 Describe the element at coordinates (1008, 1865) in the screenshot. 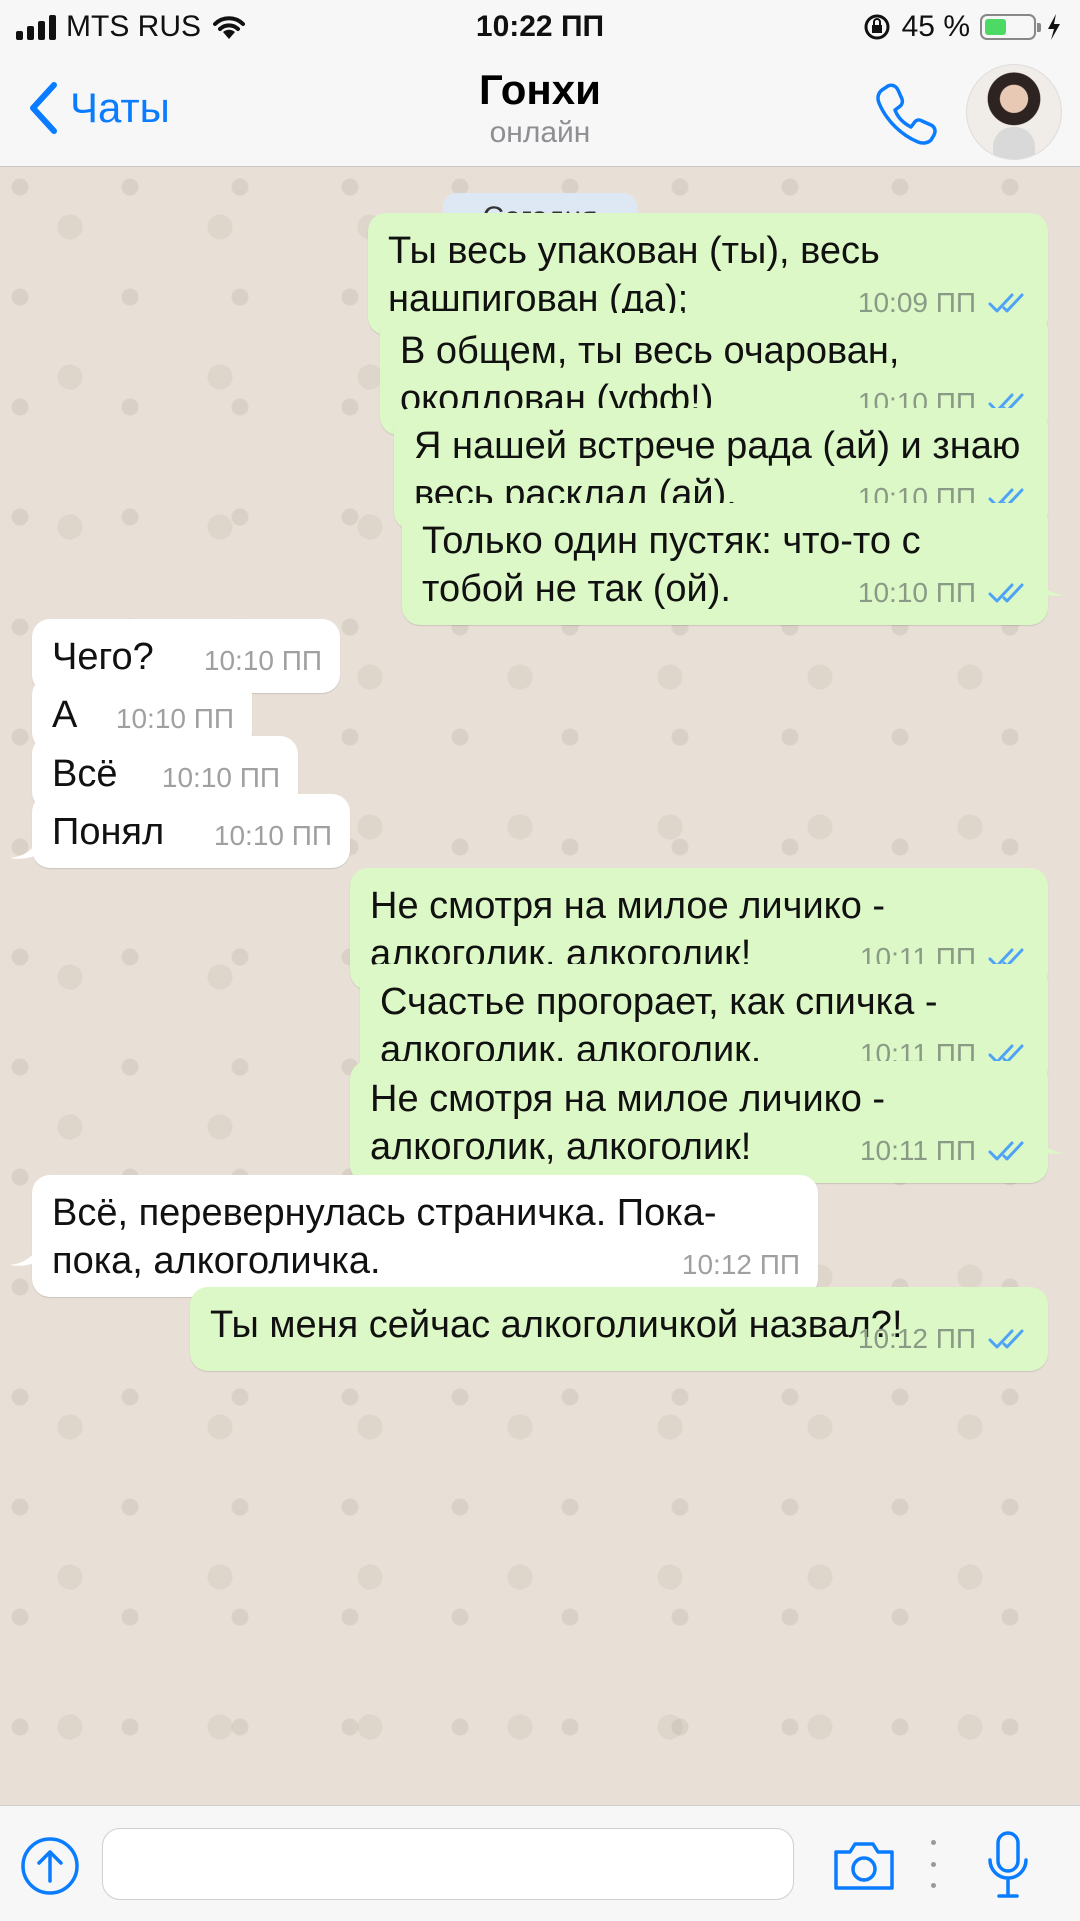

I see `microphone-icon` at that location.